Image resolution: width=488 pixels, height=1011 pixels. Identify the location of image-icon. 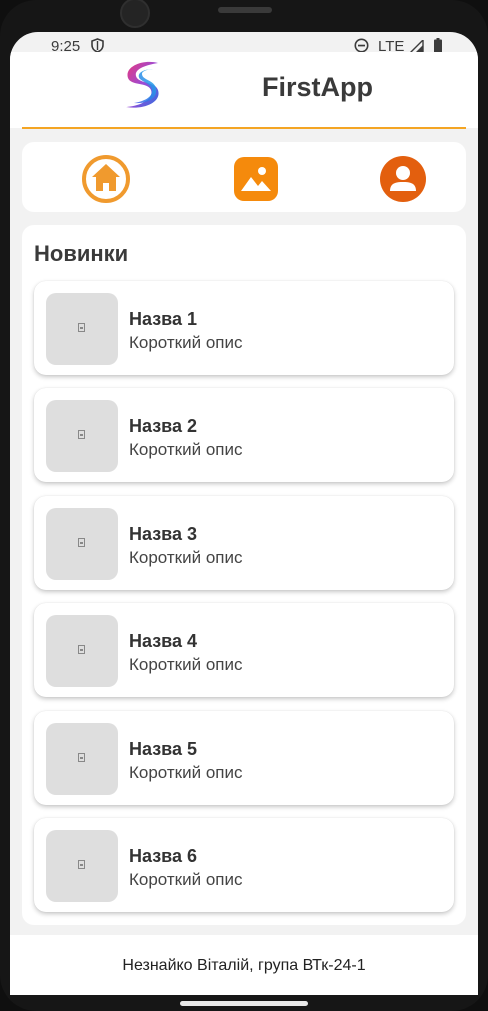
(256, 179).